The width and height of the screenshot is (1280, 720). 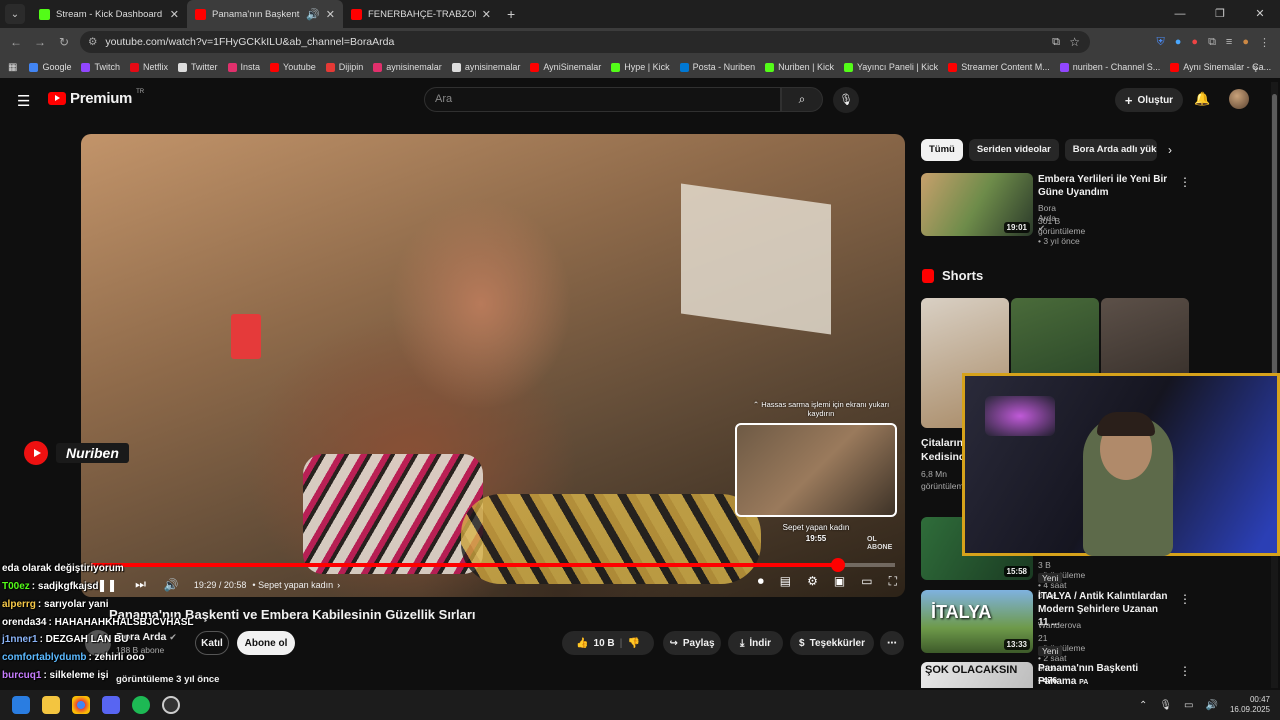 What do you see at coordinates (149, 67) in the screenshot?
I see `bookmark-item: Netflix` at bounding box center [149, 67].